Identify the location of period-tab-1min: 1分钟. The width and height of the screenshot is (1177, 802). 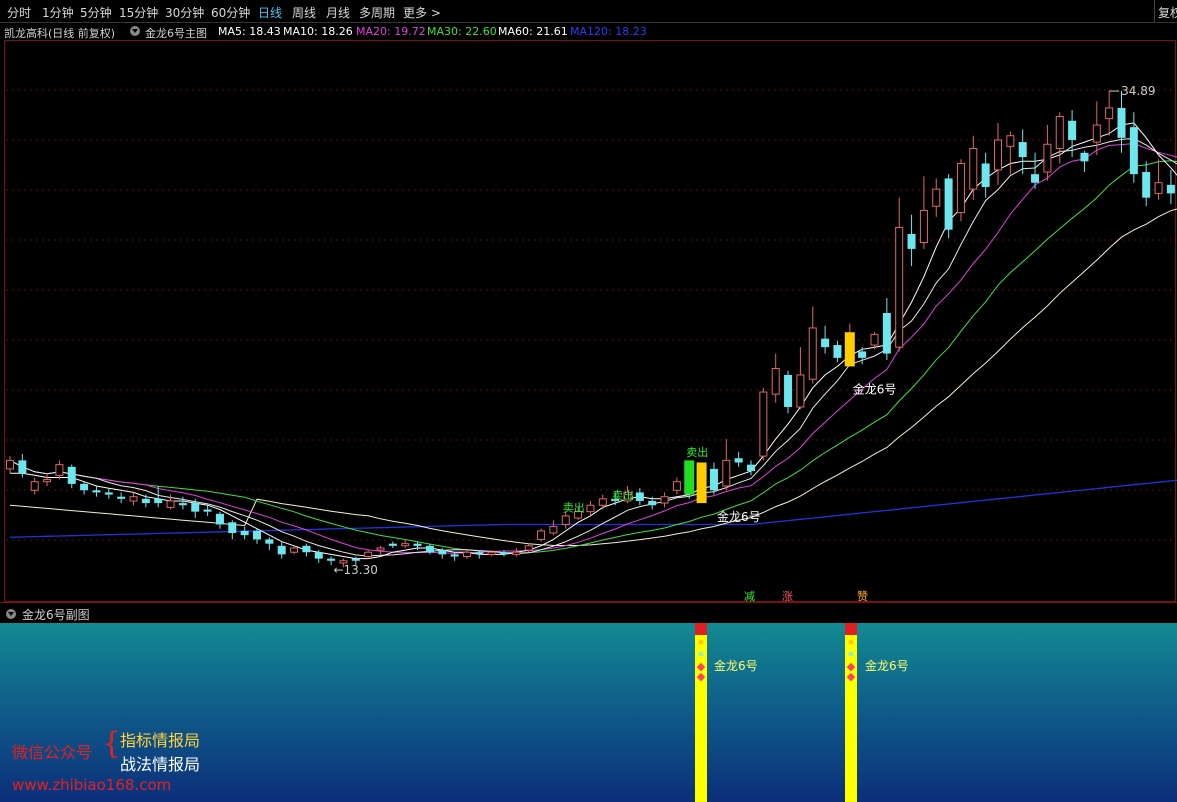
(58, 12).